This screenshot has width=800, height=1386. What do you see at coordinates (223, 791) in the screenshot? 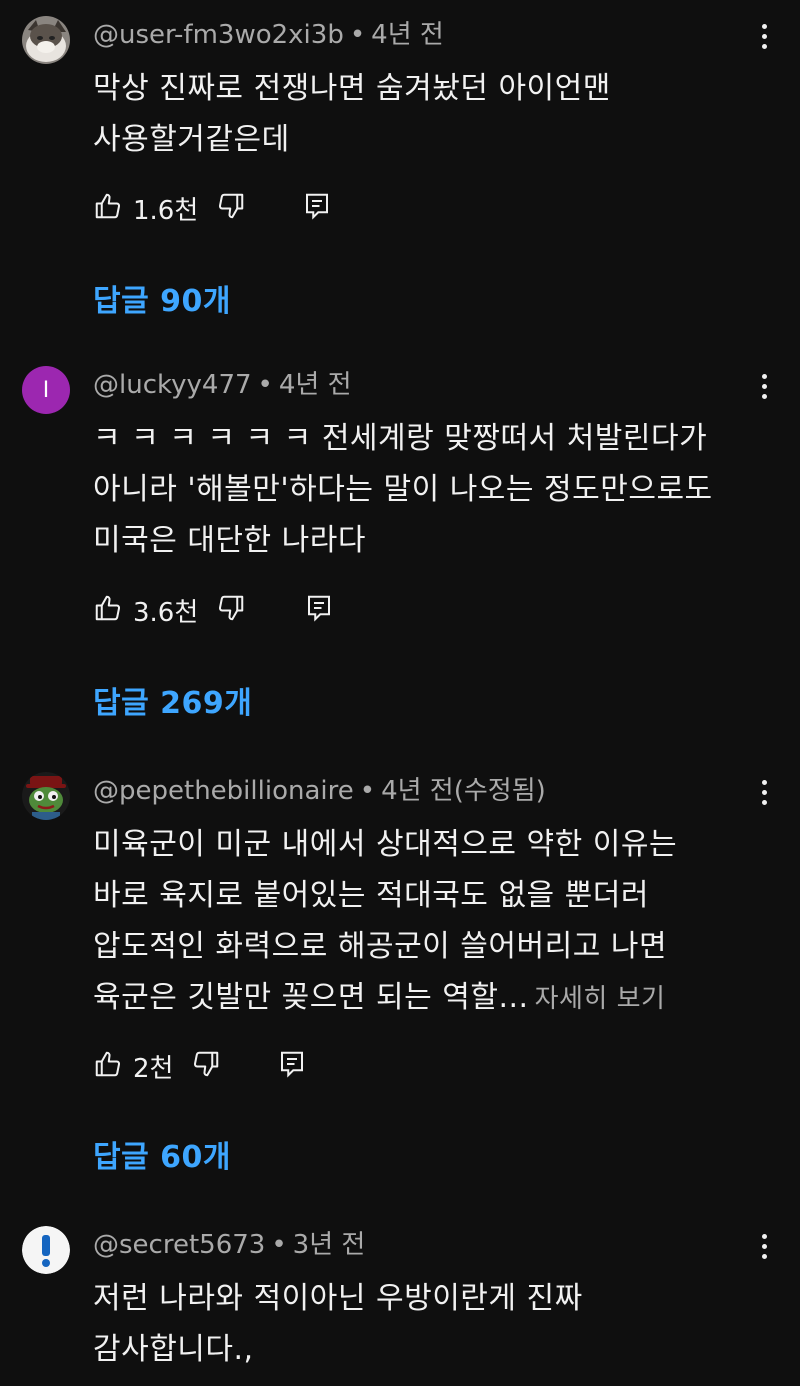
I see `comment-author: @pepethebillionaire` at bounding box center [223, 791].